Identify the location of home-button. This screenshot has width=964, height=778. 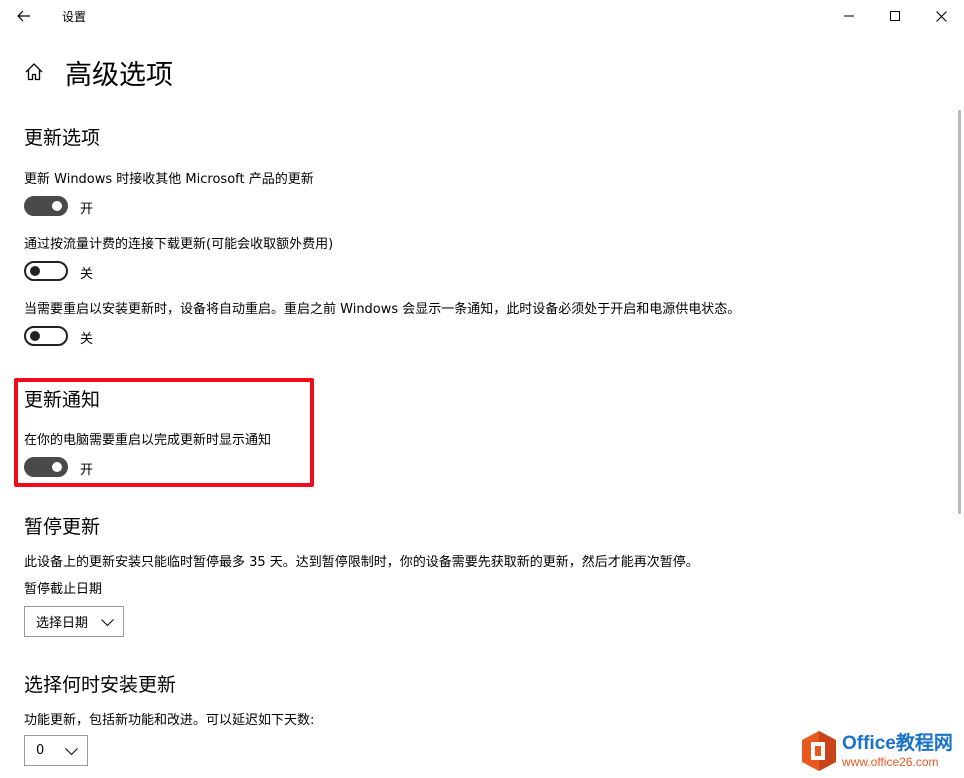
(34, 72).